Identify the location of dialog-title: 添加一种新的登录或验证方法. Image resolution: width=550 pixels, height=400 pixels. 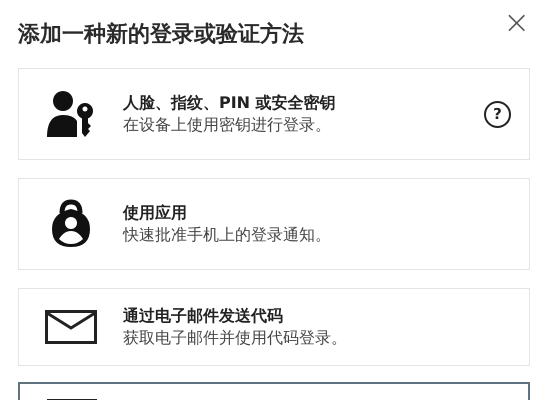
(161, 34).